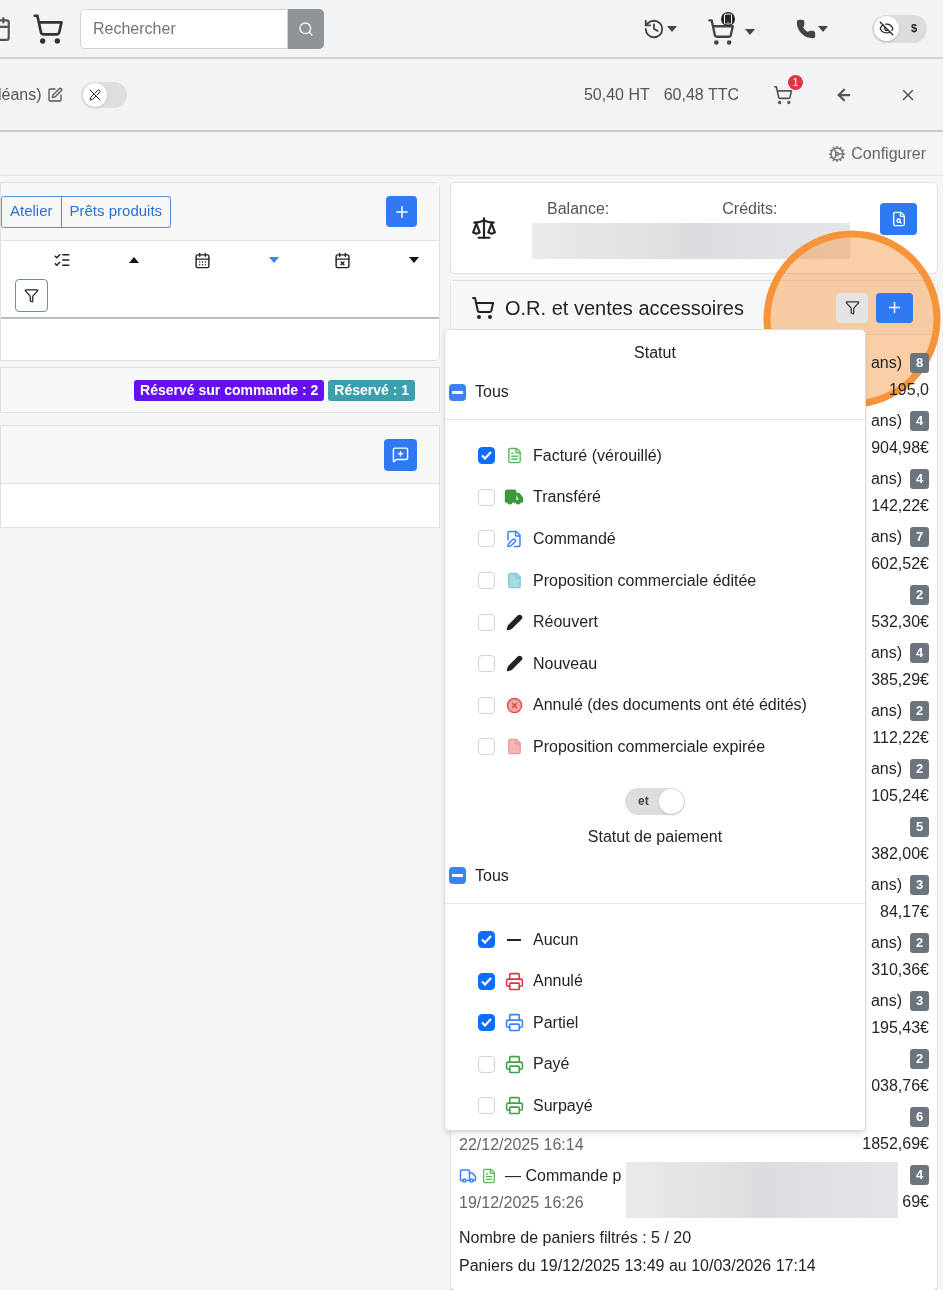  Describe the element at coordinates (521, 1145) in the screenshot. I see `order-date: 22/12/2025 16:14` at that location.